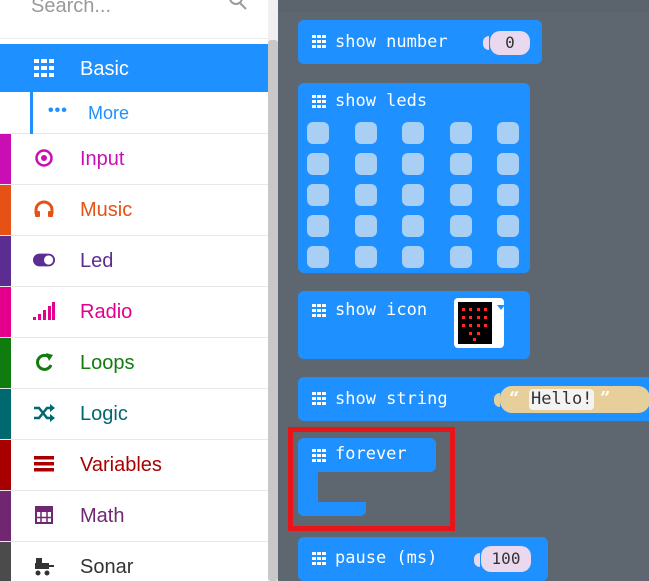 This screenshot has height=581, width=649. I want to click on category-logic: Logic, so click(134, 414).